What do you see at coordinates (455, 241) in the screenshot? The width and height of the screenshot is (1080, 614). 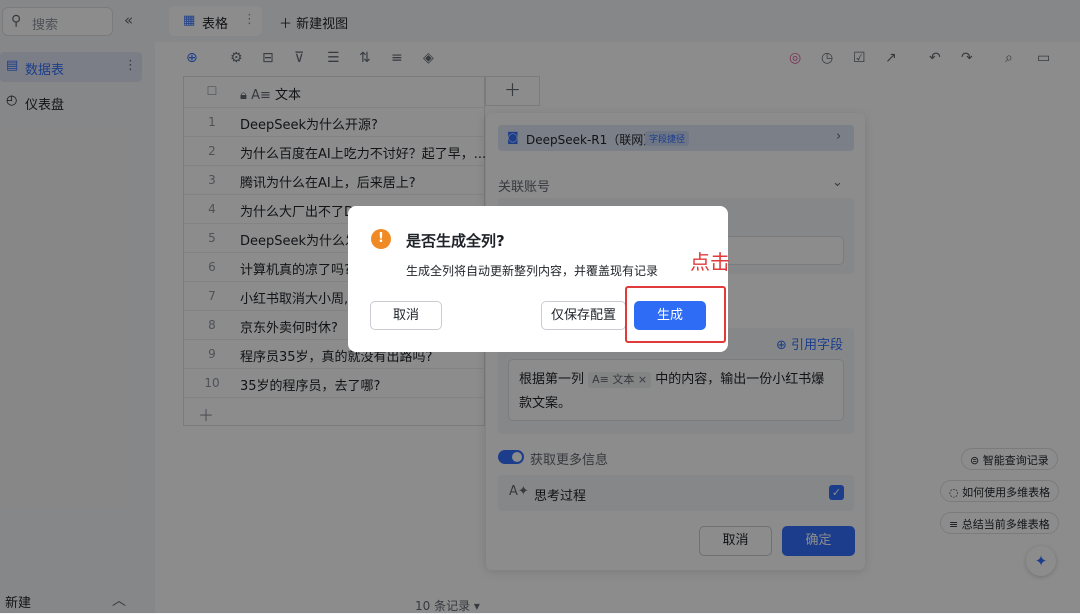 I see `dialog-title: 是否生成全列?` at bounding box center [455, 241].